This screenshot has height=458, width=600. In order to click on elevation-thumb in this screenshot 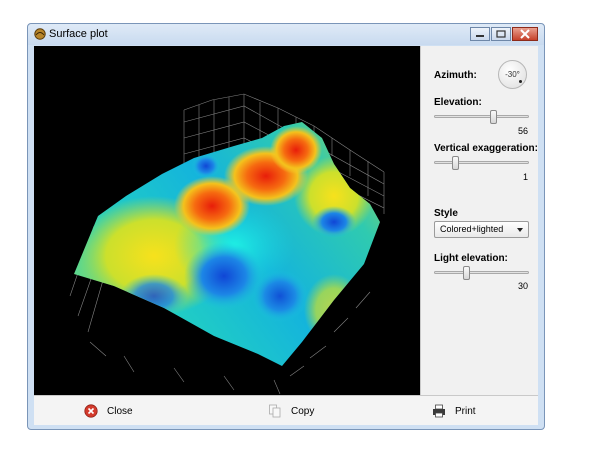, I will do `click(493, 117)`.